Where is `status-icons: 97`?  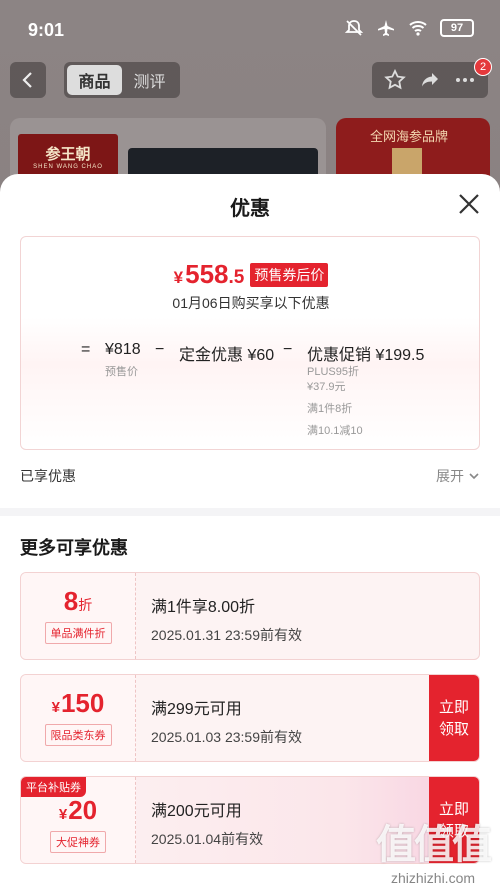
status-icons: 97 is located at coordinates (409, 28).